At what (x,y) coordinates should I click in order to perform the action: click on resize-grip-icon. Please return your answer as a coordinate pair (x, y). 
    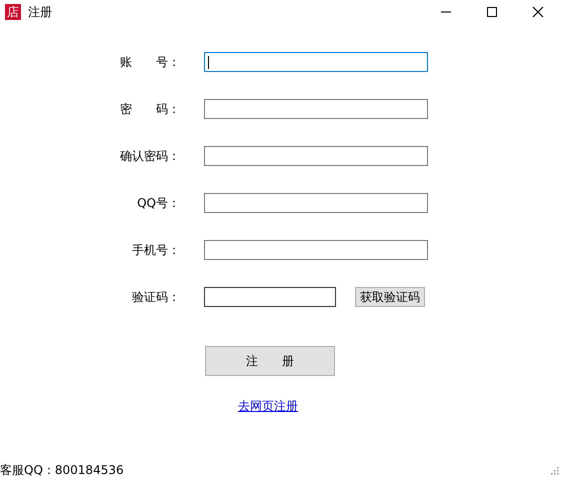
    Looking at the image, I should click on (554, 470).